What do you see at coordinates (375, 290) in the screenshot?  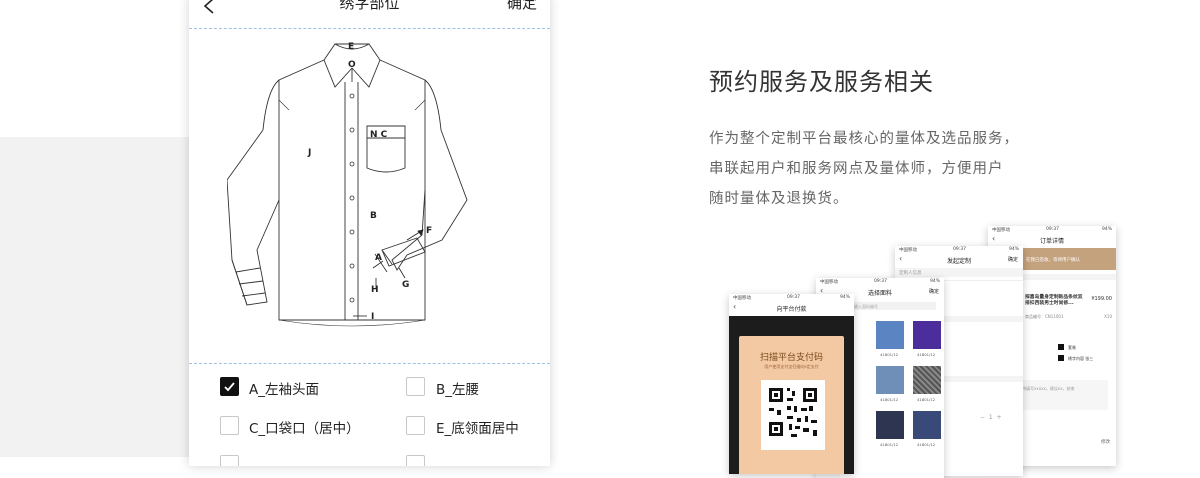 I see `label-H: H` at bounding box center [375, 290].